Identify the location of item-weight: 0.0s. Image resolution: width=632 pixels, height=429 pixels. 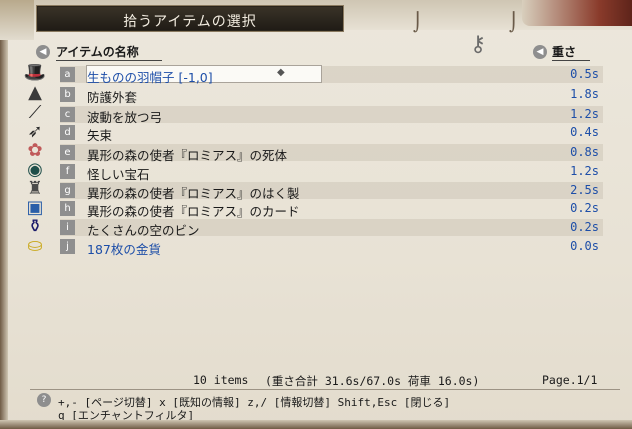
(584, 246).